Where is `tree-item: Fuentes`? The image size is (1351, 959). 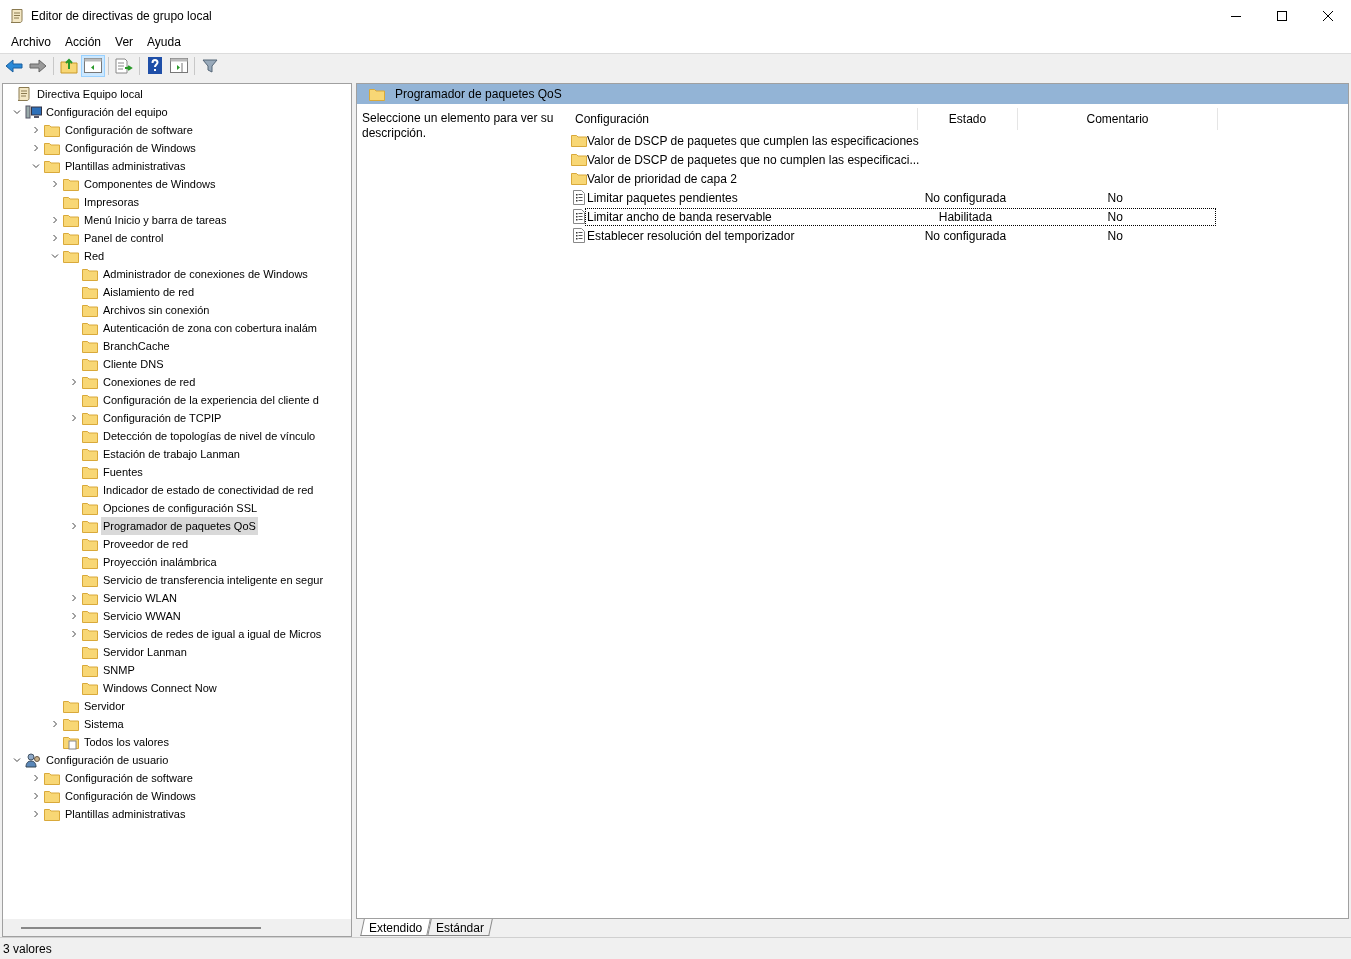
tree-item: Fuentes is located at coordinates (123, 472).